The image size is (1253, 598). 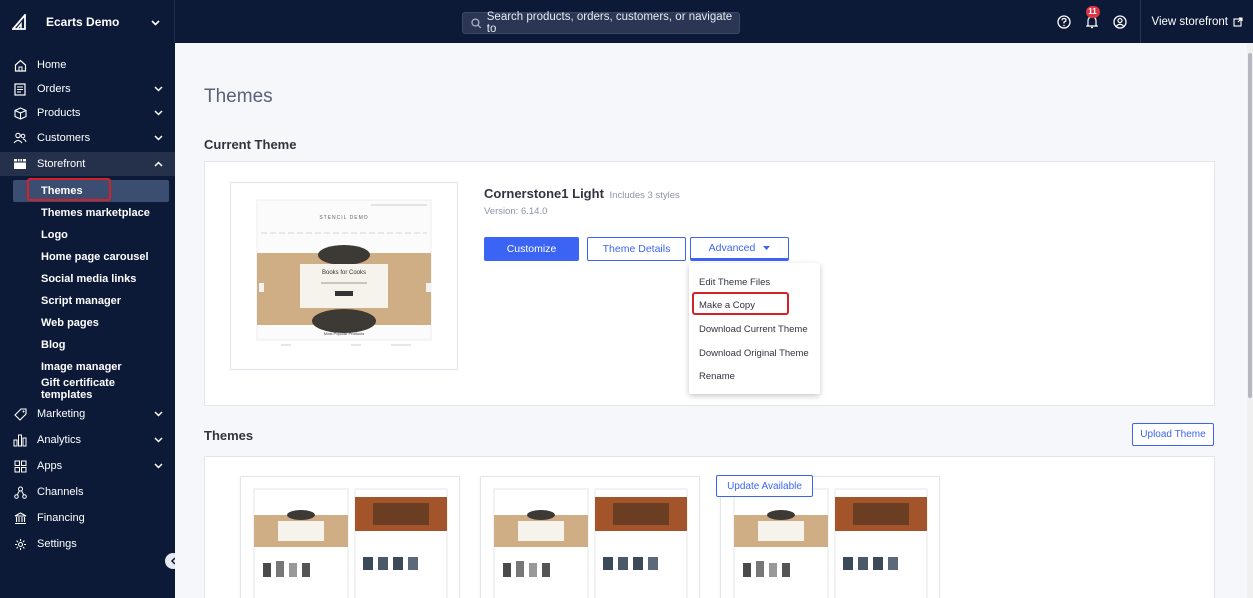 I want to click on menu-item-edit-theme-files: Edit Theme Files, so click(x=734, y=282).